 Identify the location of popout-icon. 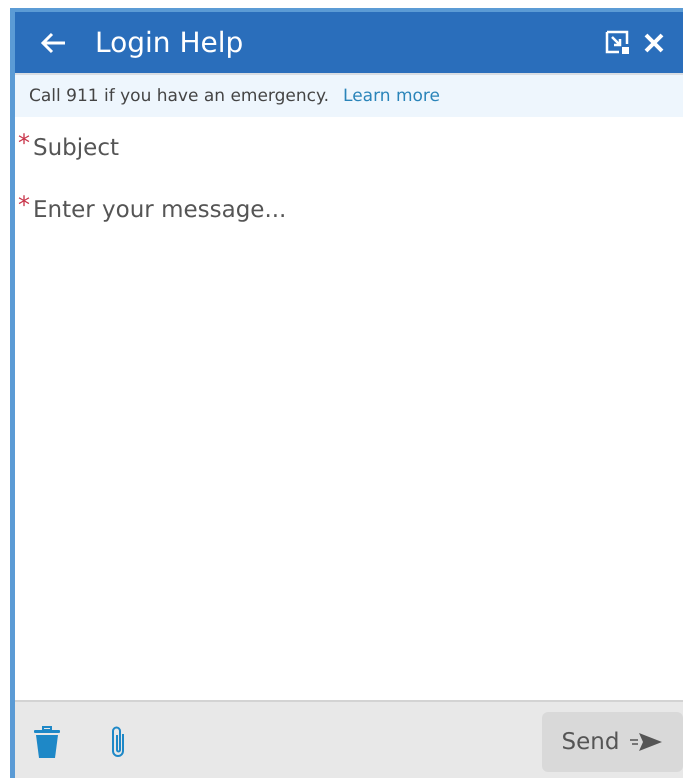
(618, 43).